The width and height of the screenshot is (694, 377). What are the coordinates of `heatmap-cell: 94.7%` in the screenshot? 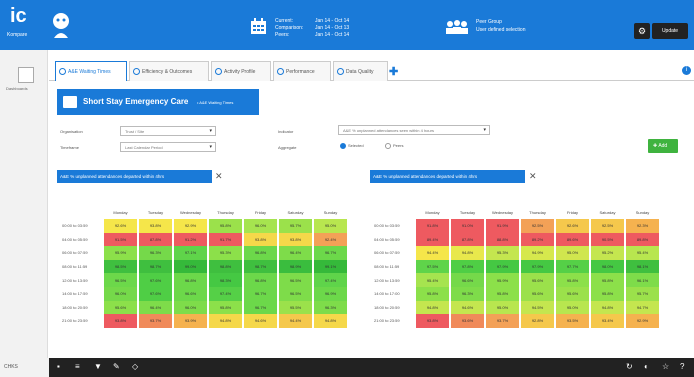 It's located at (642, 307).